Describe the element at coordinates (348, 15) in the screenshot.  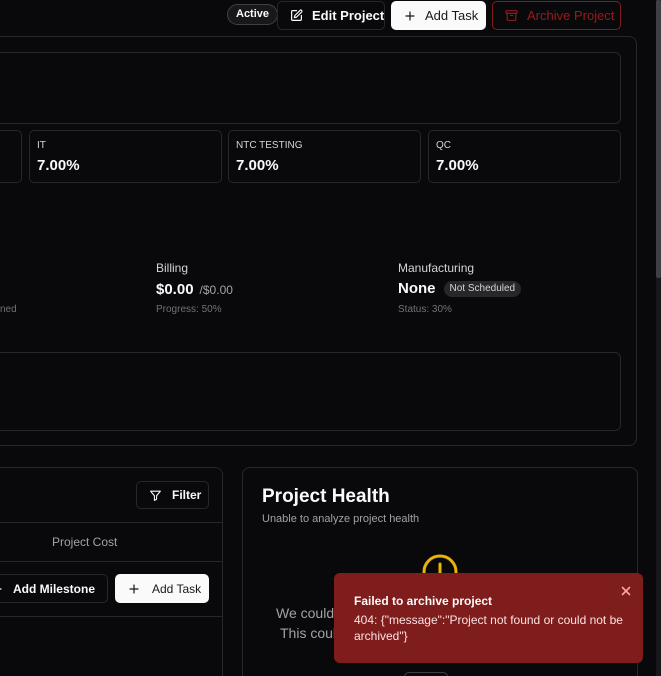
I see `edit-project-label: Edit Project` at that location.